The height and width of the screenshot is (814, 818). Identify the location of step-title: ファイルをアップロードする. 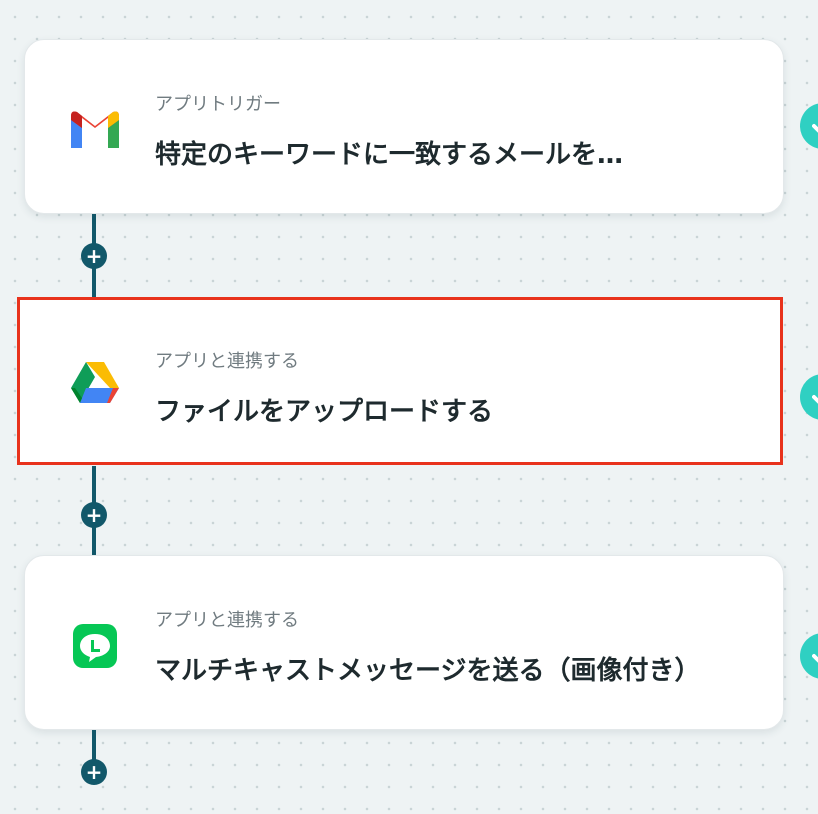
(324, 412).